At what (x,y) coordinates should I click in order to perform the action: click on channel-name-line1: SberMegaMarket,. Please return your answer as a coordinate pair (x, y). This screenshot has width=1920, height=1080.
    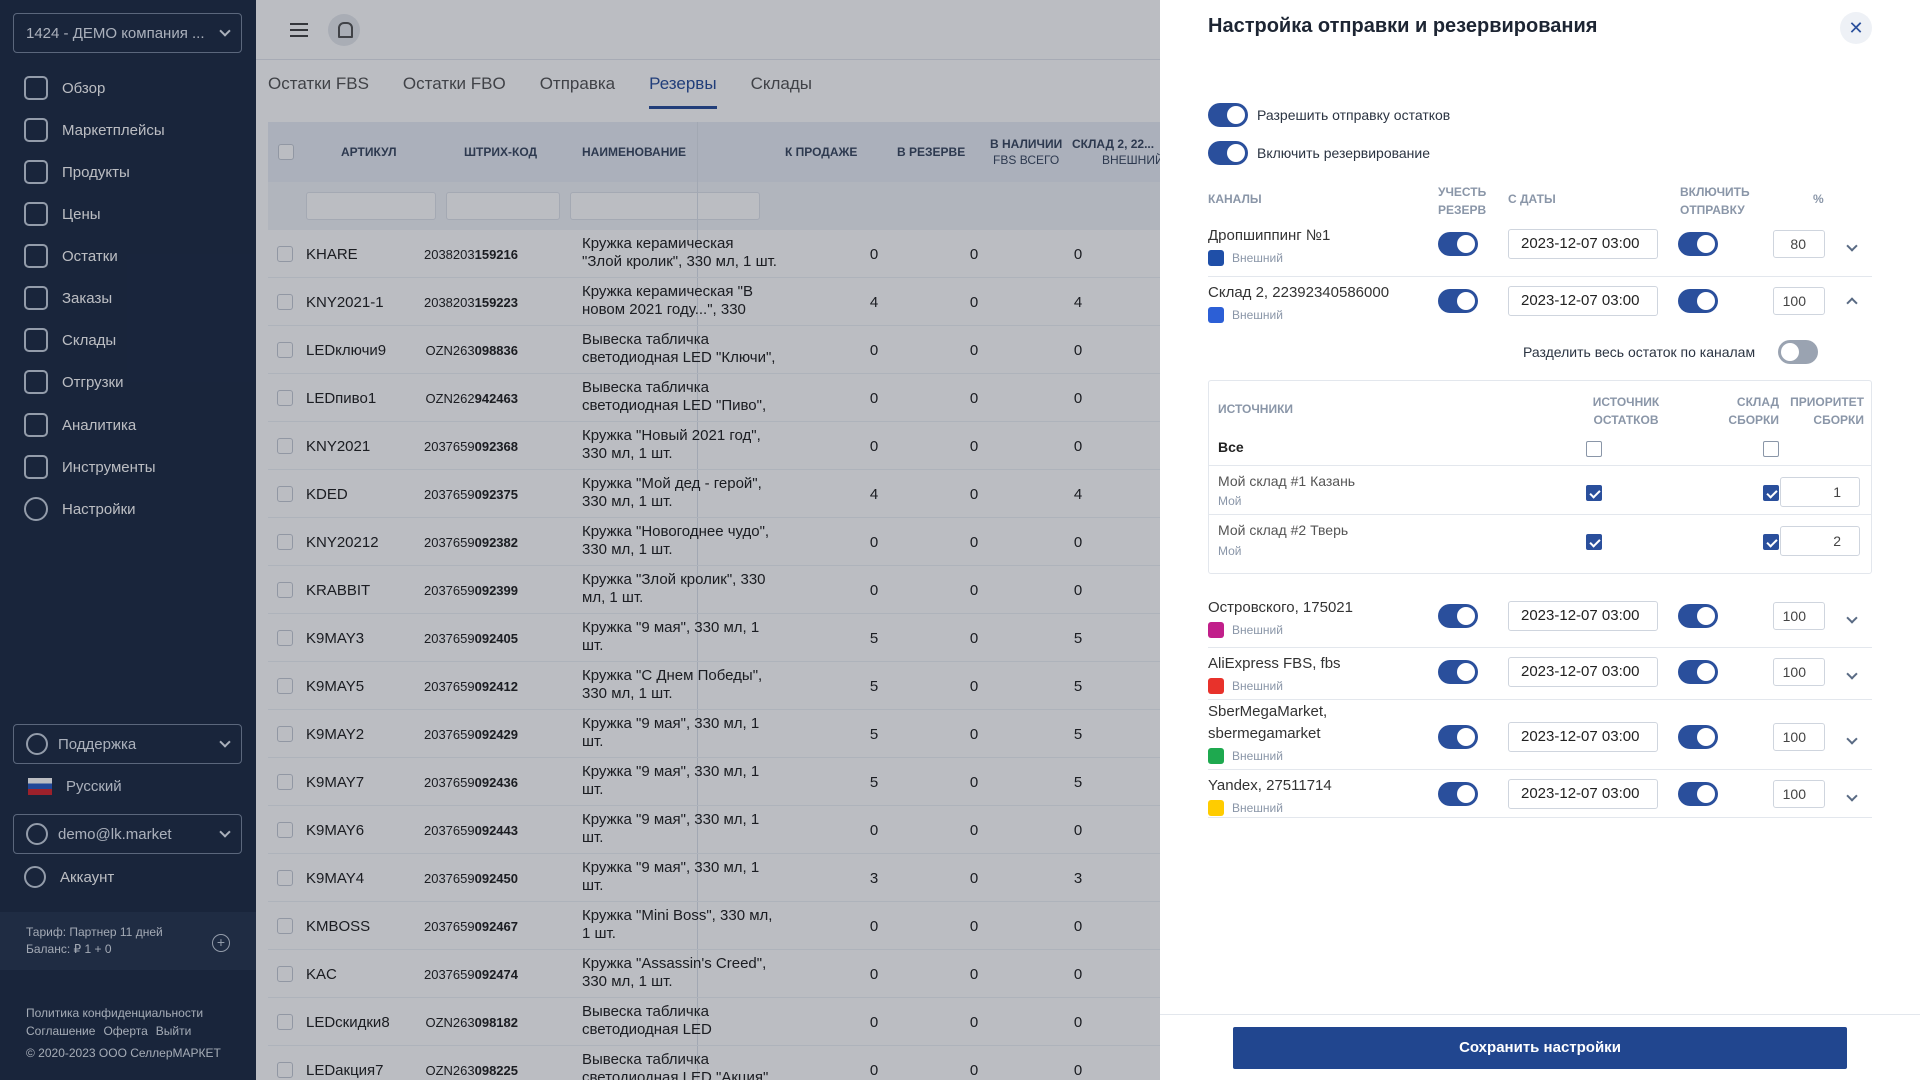
    Looking at the image, I should click on (1268, 711).